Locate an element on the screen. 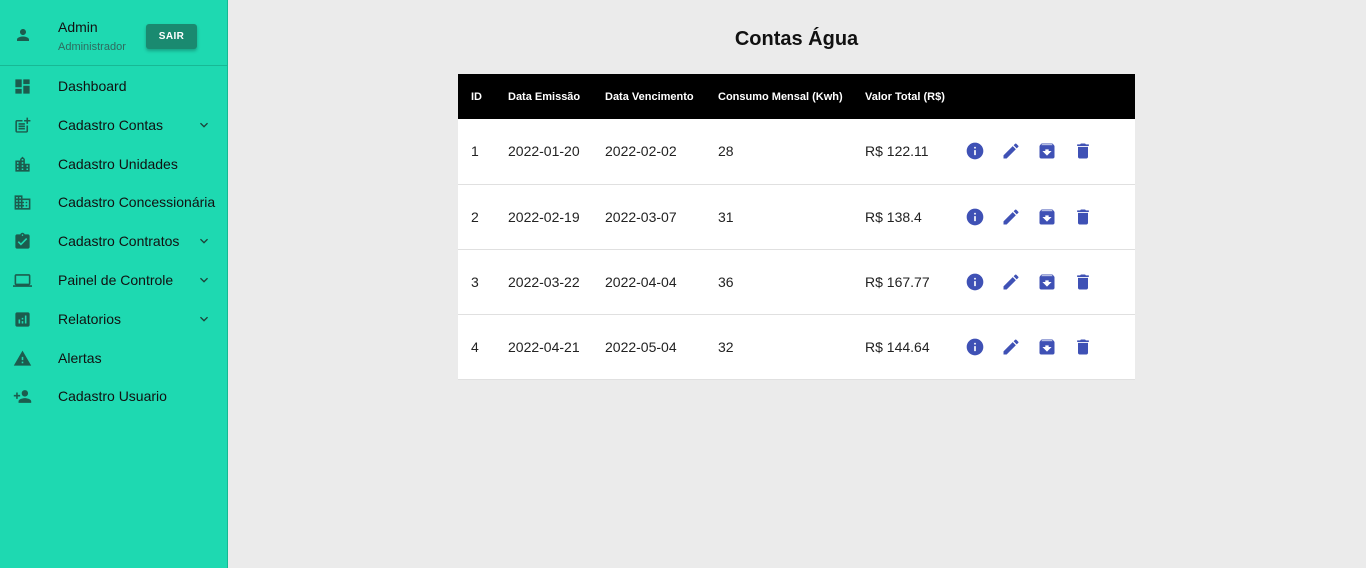  table-row: 1 2022-01-20 2022-02-02 28 R$ 122.11 is located at coordinates (796, 151).